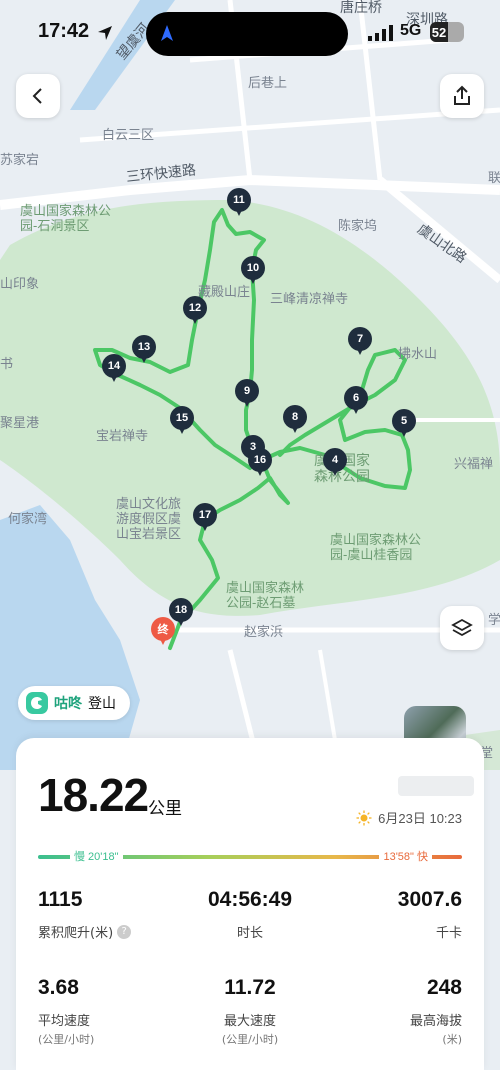  I want to click on checkpoint-marker: 12, so click(195, 311).